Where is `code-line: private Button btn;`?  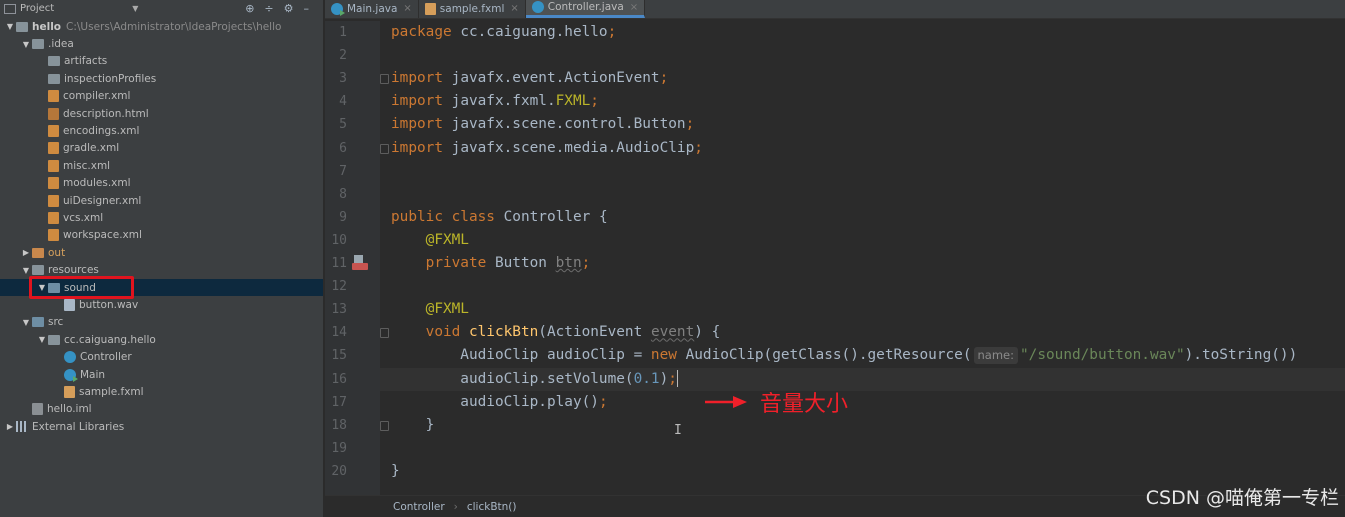
code-line: private Button btn; is located at coordinates (491, 263).